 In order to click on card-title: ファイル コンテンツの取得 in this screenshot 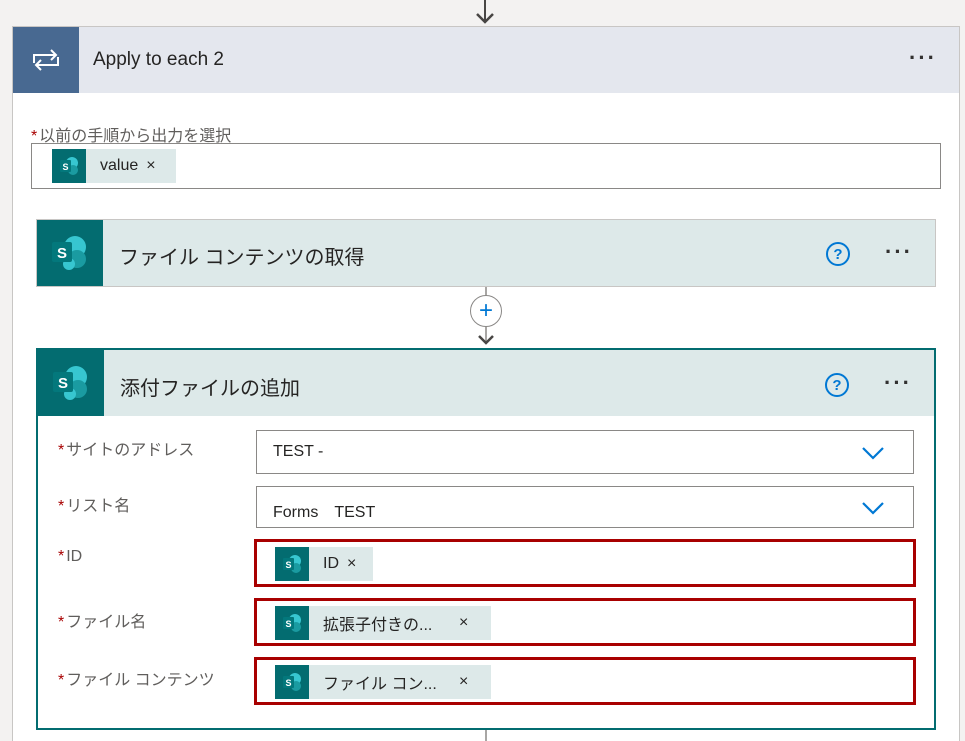, I will do `click(242, 258)`.